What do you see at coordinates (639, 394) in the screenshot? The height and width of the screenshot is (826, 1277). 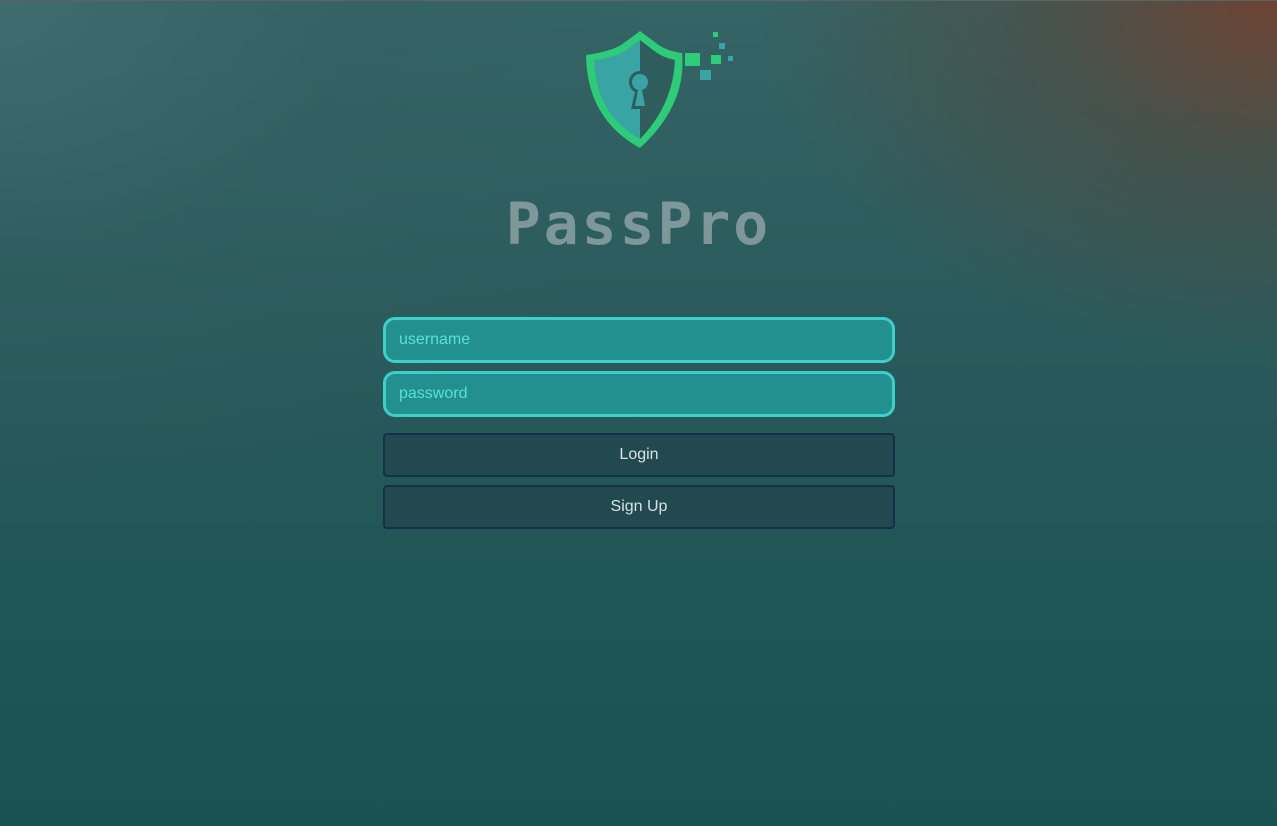 I see `password-input` at bounding box center [639, 394].